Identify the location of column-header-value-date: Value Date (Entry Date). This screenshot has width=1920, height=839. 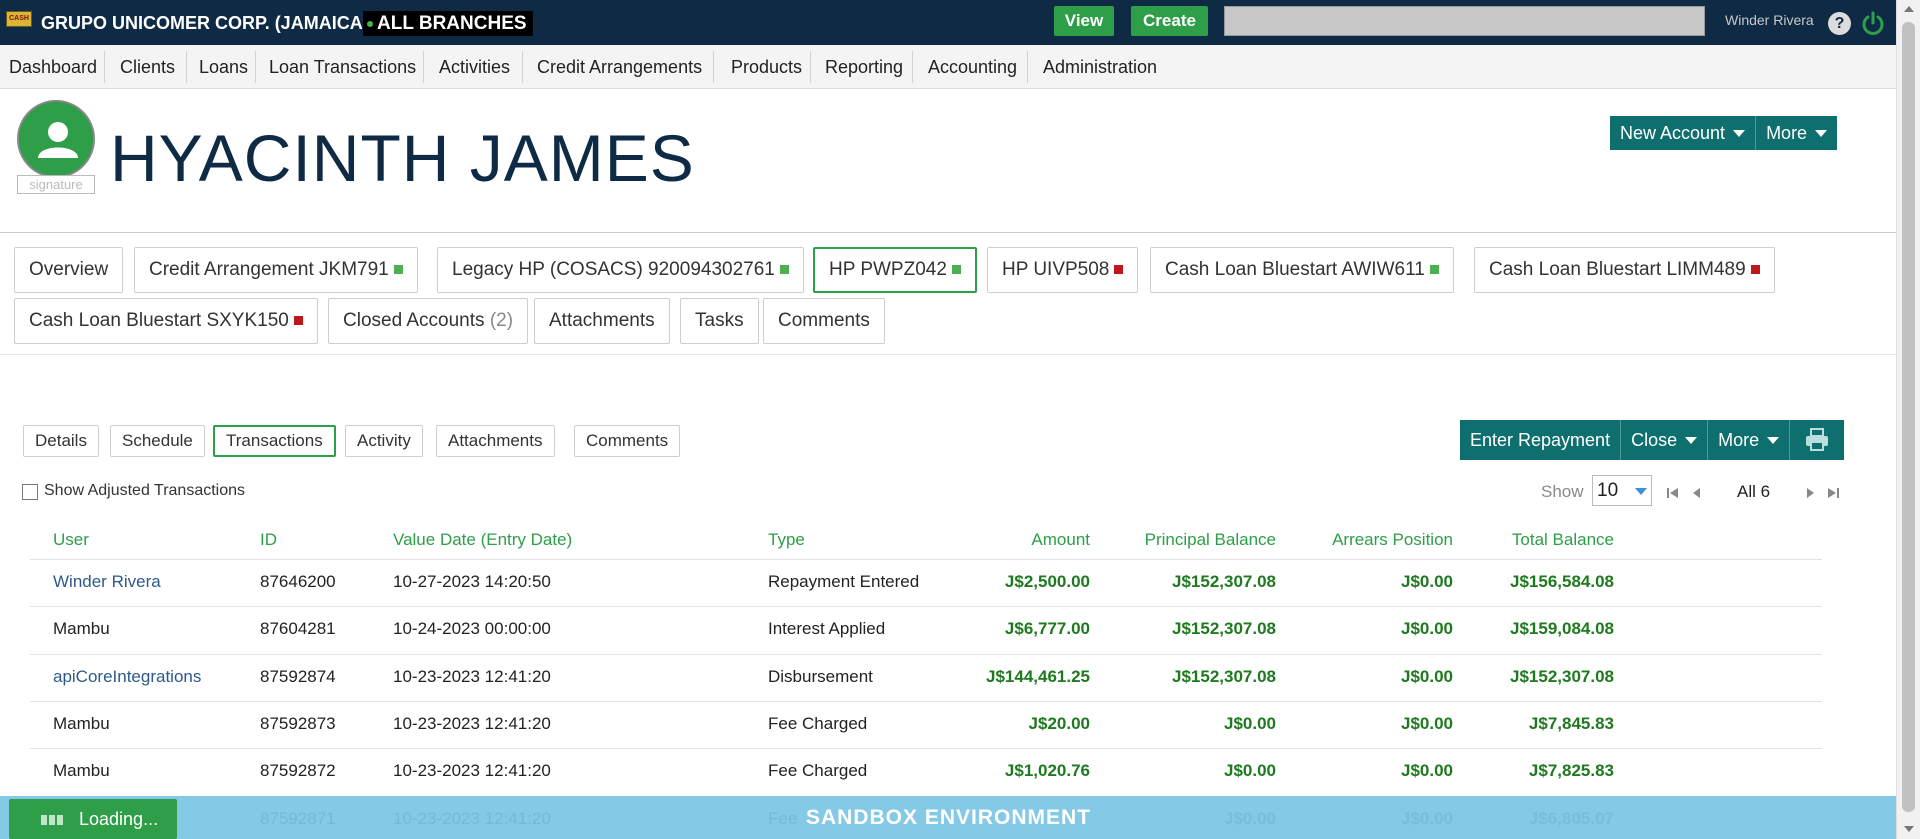
(482, 540).